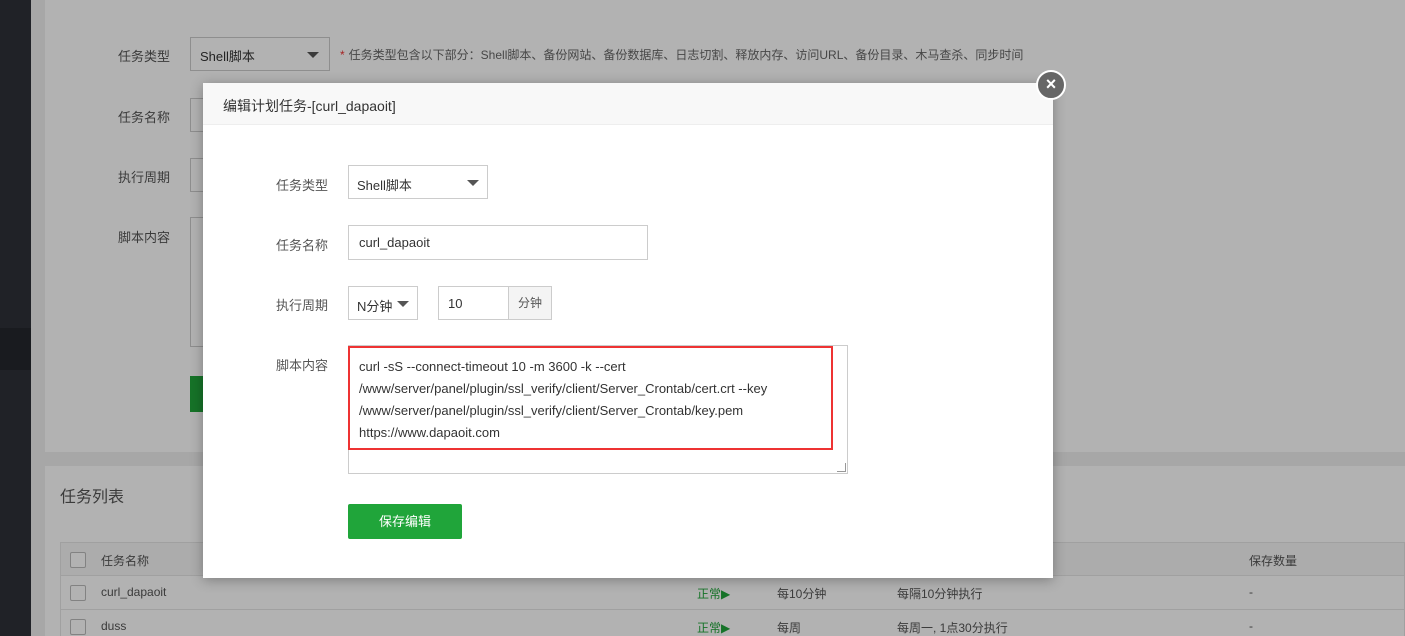 The width and height of the screenshot is (1405, 636). I want to click on minutes-input: 10 分钟, so click(495, 303).